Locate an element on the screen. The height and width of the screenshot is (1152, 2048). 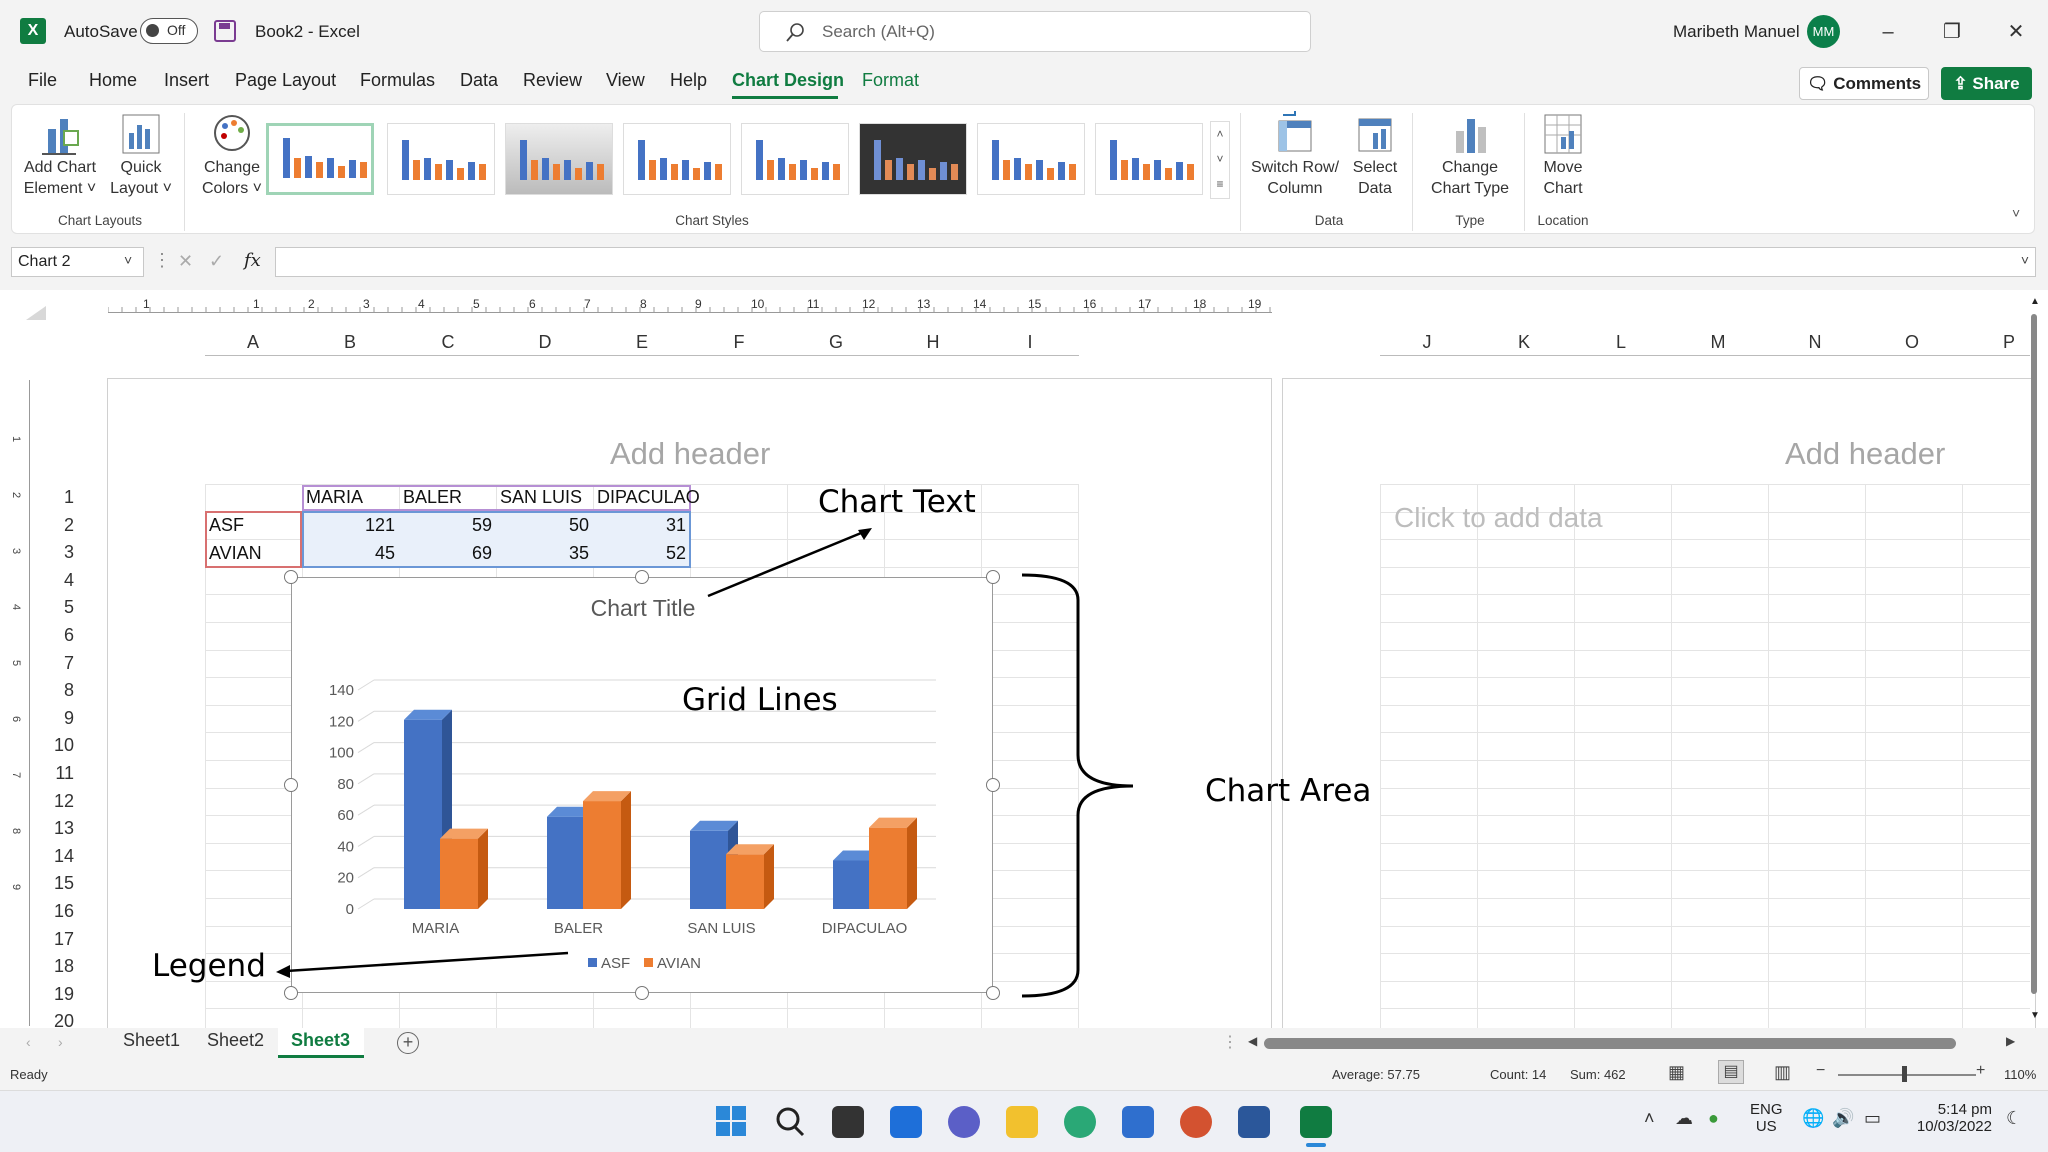
sheet-tab-1: Sheet1 is located at coordinates (151, 1040).